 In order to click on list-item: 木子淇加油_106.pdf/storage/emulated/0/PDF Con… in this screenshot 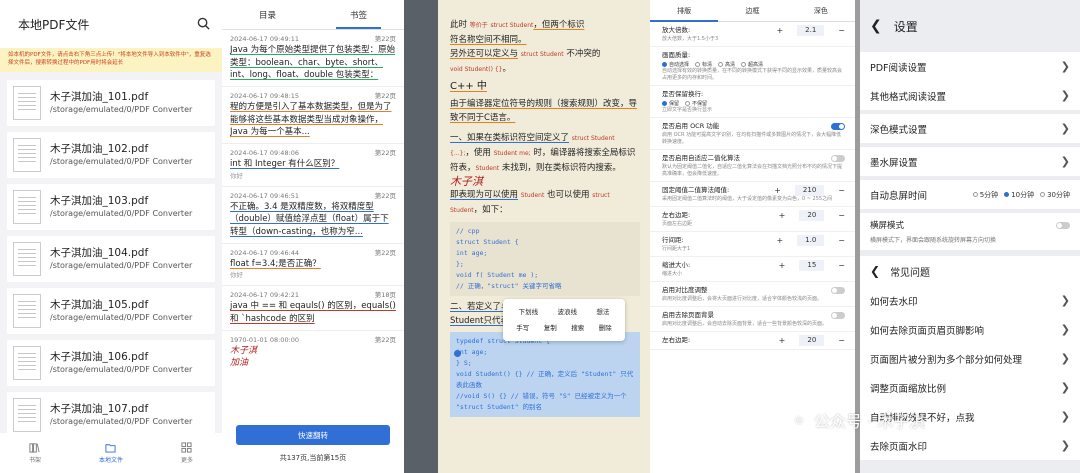, I will do `click(111, 363)`.